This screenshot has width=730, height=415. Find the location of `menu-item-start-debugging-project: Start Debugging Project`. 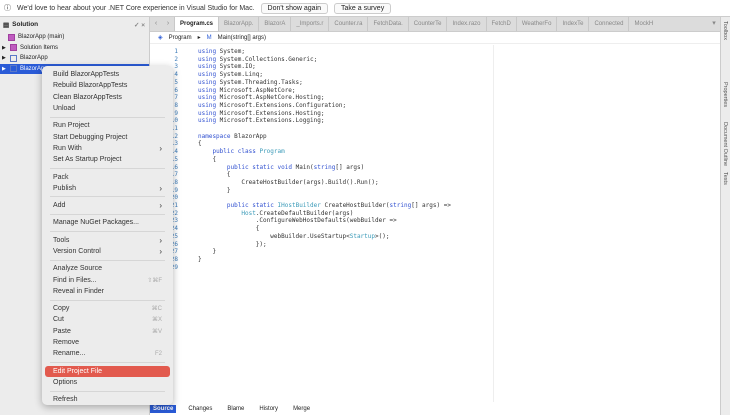

menu-item-start-debugging-project: Start Debugging Project is located at coordinates (107, 136).